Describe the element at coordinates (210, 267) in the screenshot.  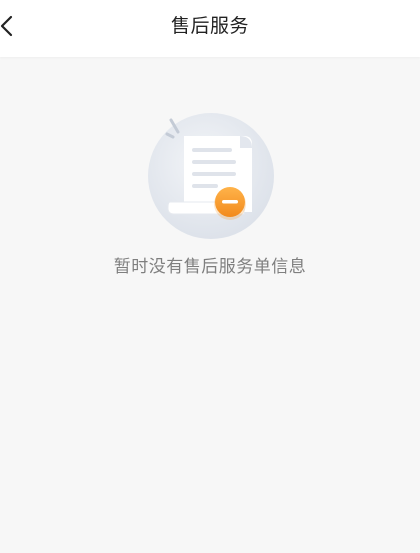
I see `empty-state-message: 暂时没有售后服务单信息` at that location.